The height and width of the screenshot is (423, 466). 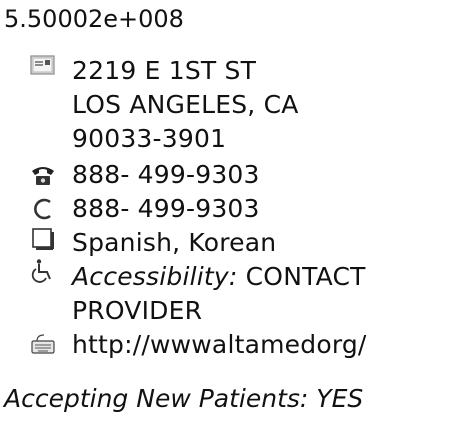 What do you see at coordinates (42, 209) in the screenshot?
I see `fax-icon` at bounding box center [42, 209].